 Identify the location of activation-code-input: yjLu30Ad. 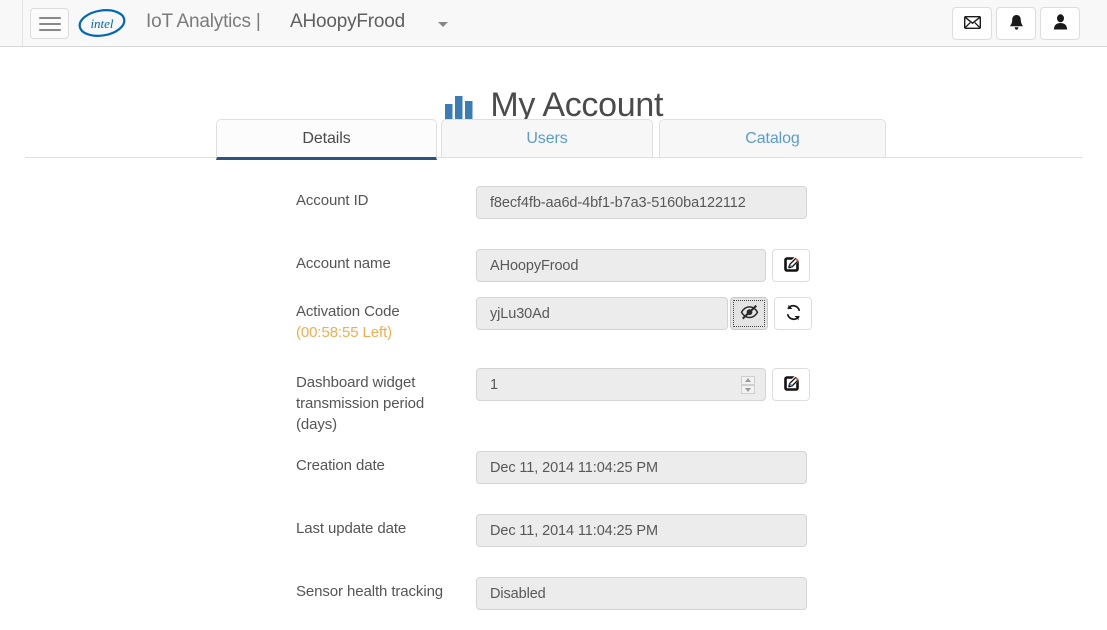
(602, 313).